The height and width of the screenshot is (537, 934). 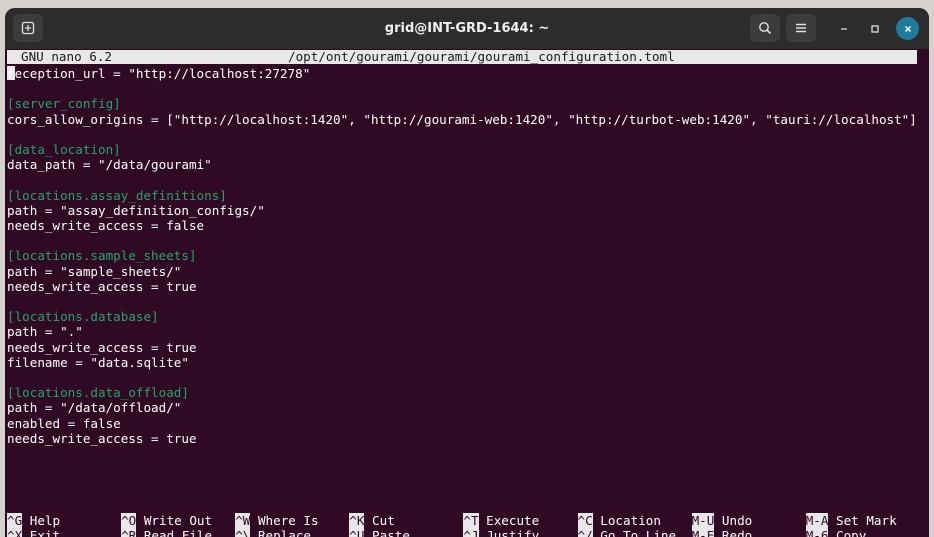 I want to click on menu-button, so click(x=801, y=28).